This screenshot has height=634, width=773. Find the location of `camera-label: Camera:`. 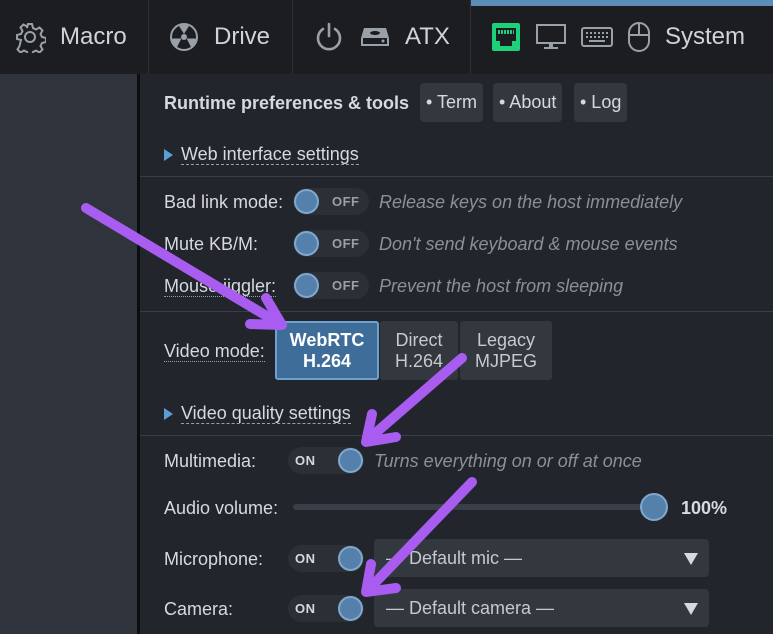

camera-label: Camera: is located at coordinates (199, 609).